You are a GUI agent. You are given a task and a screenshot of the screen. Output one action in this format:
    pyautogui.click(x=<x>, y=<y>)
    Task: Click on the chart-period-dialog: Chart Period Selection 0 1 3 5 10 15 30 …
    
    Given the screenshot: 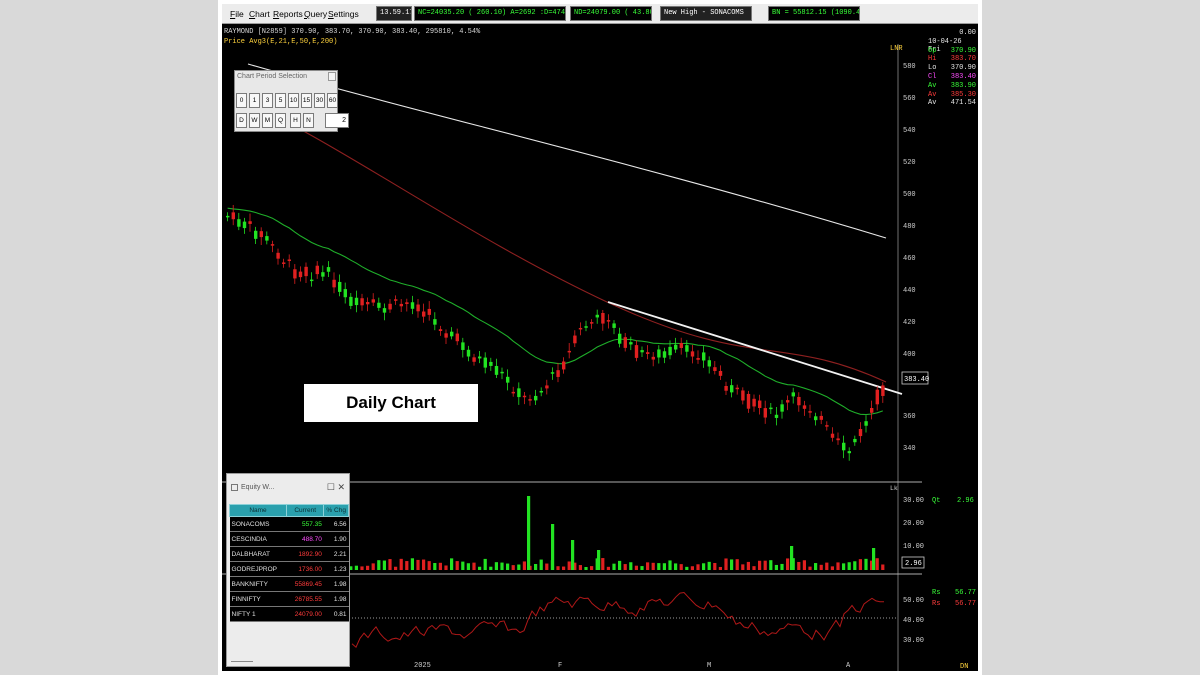 What is the action you would take?
    pyautogui.click(x=291, y=101)
    